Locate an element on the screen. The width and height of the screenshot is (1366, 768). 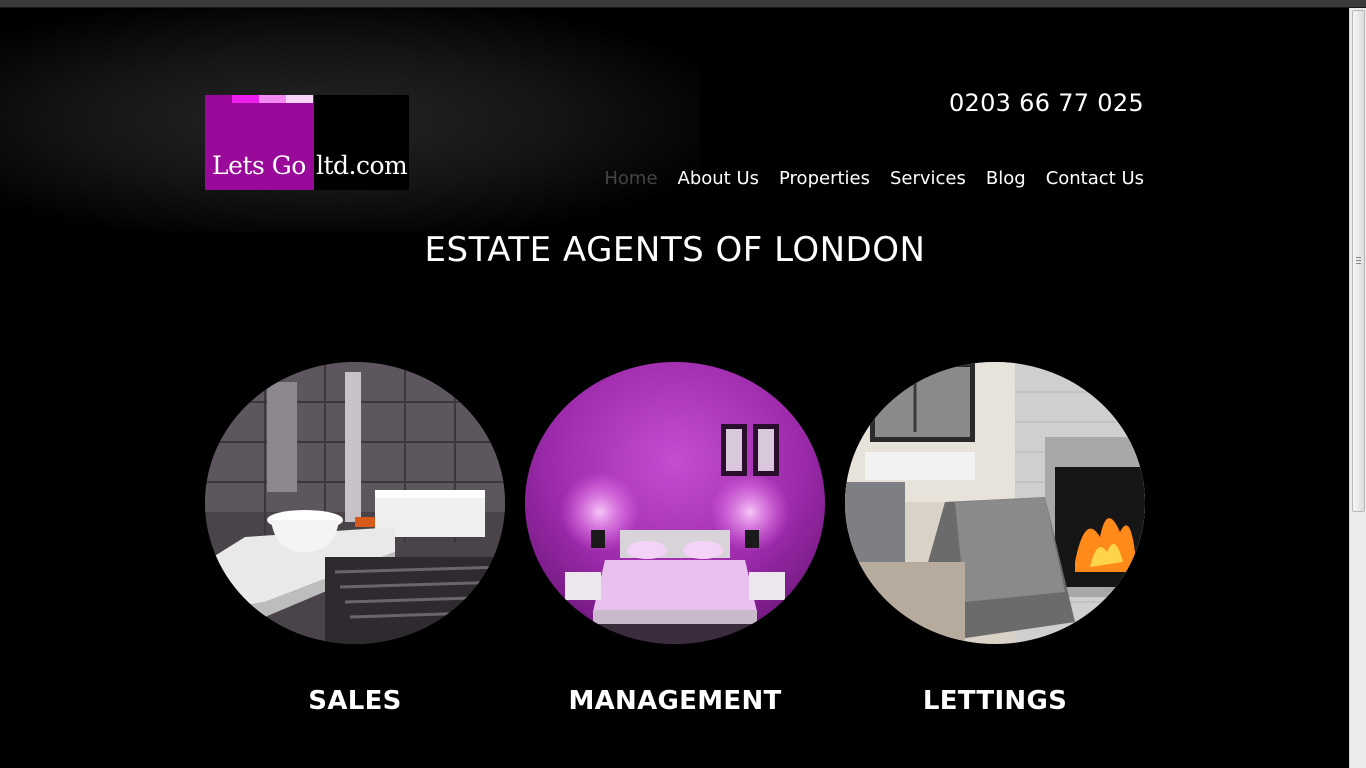
vertical-scrollbar is located at coordinates (1357, 388).